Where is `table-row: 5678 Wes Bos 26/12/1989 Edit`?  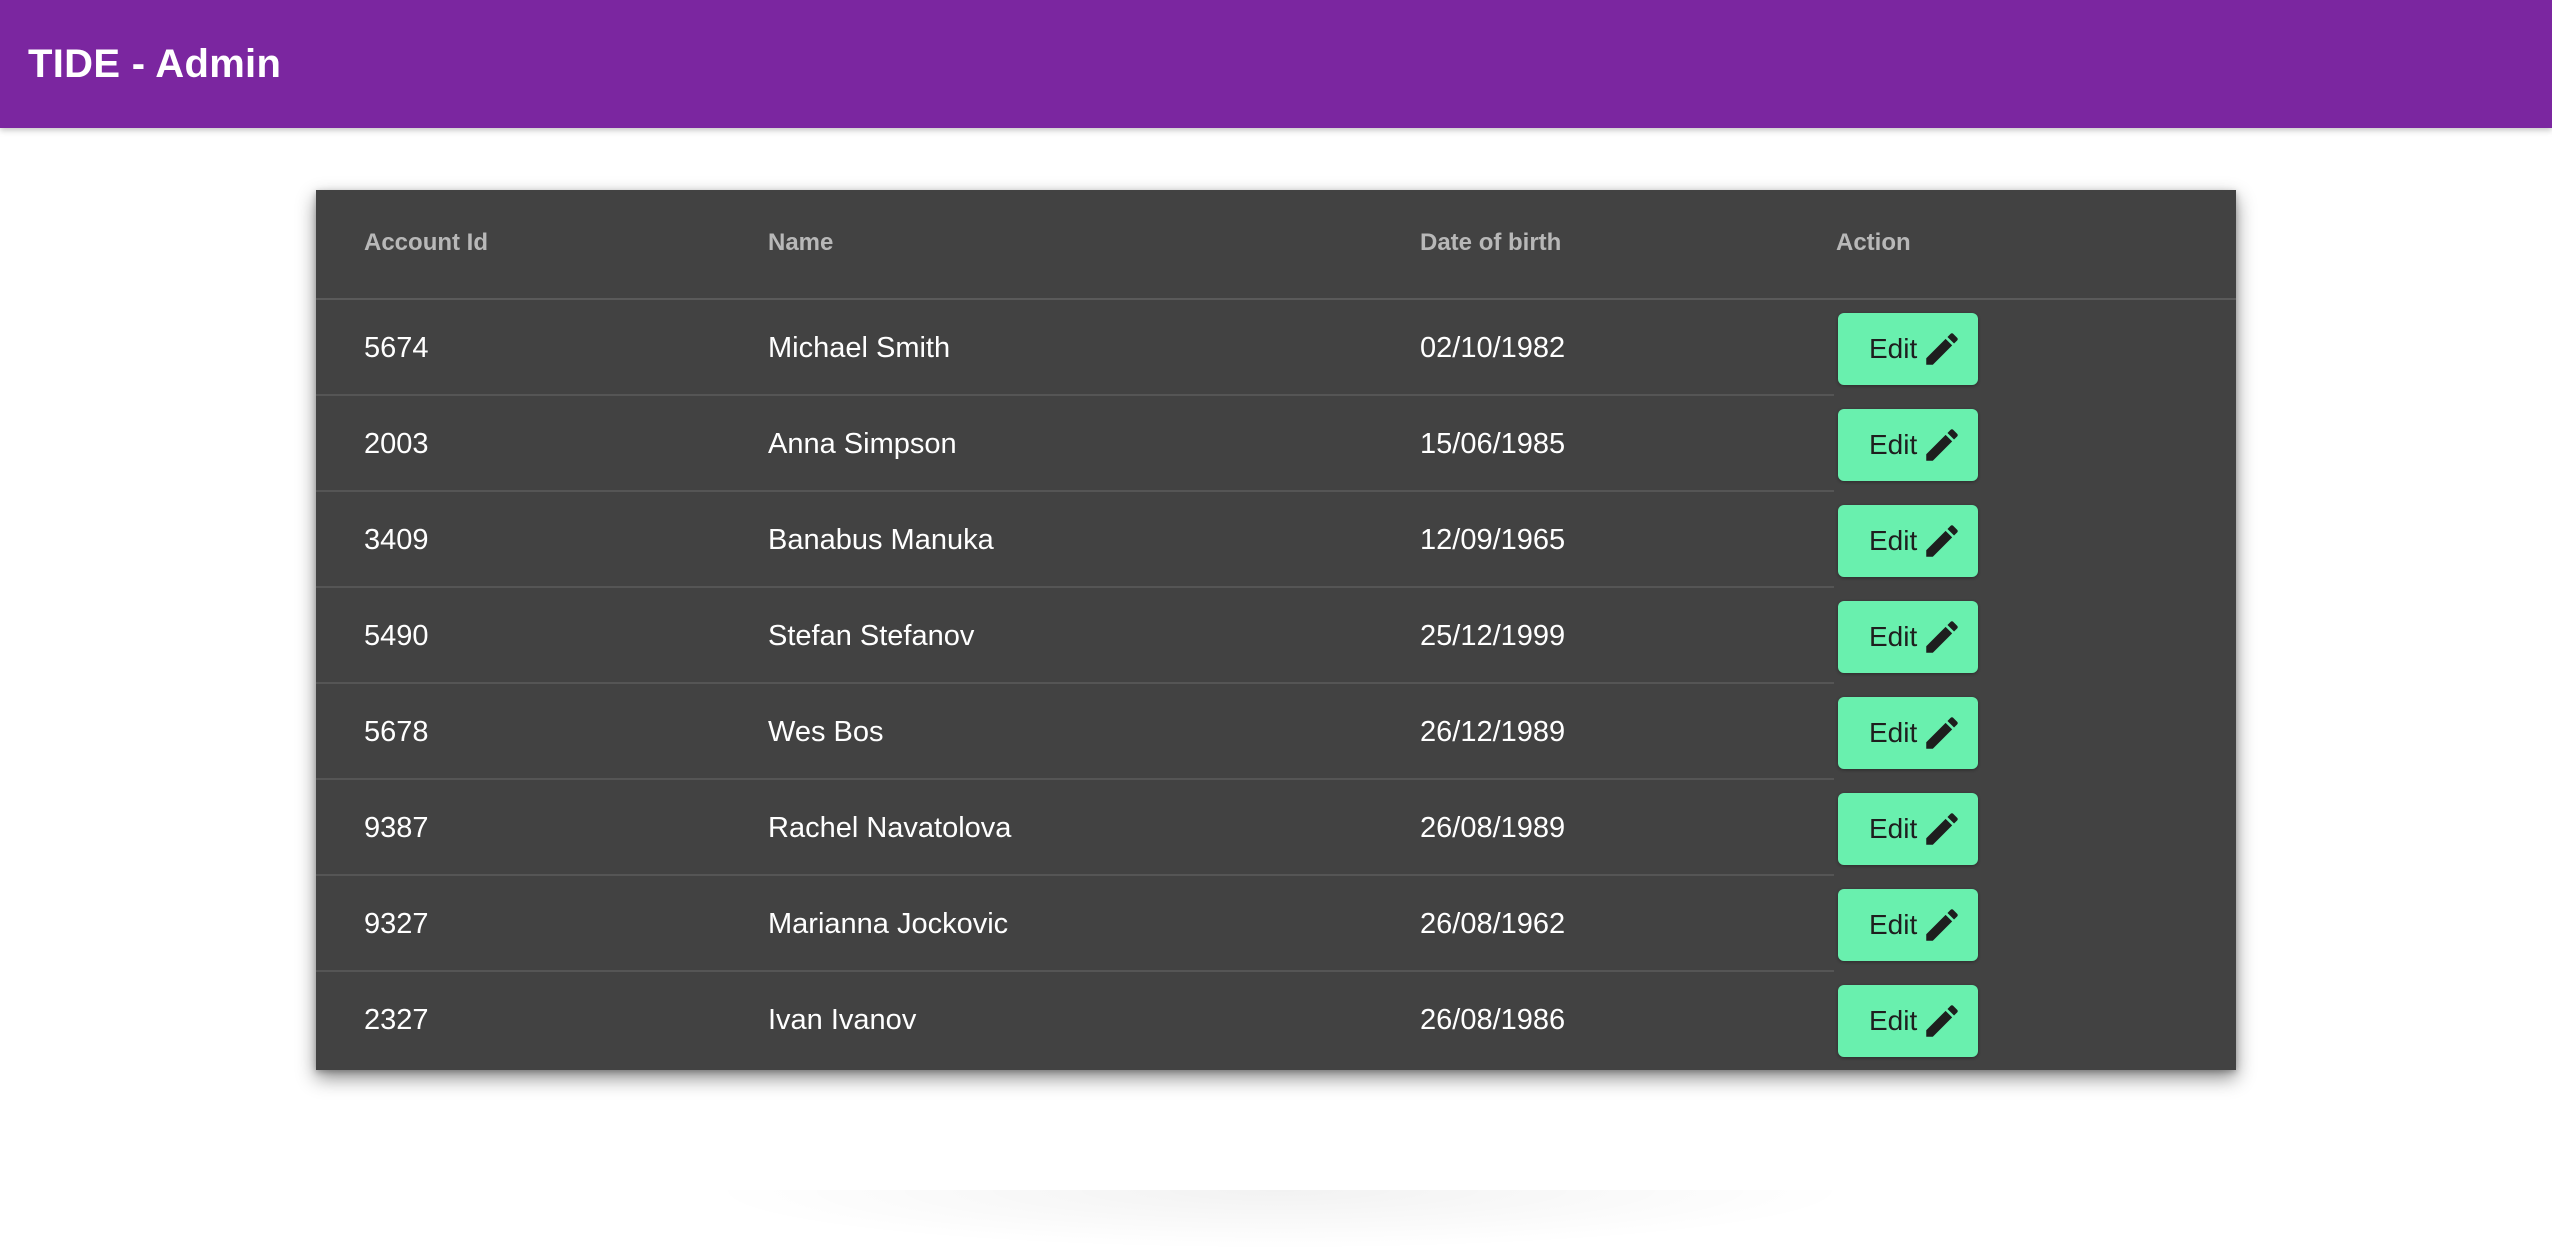
table-row: 5678 Wes Bos 26/12/1989 Edit is located at coordinates (1276, 732).